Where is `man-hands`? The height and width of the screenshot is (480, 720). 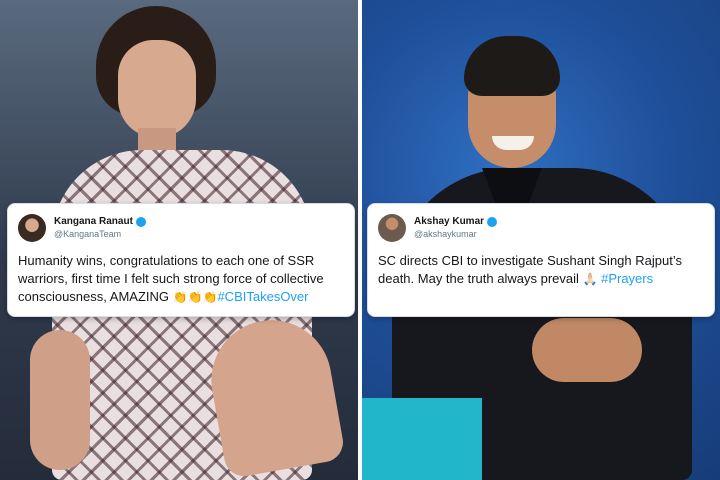 man-hands is located at coordinates (587, 350).